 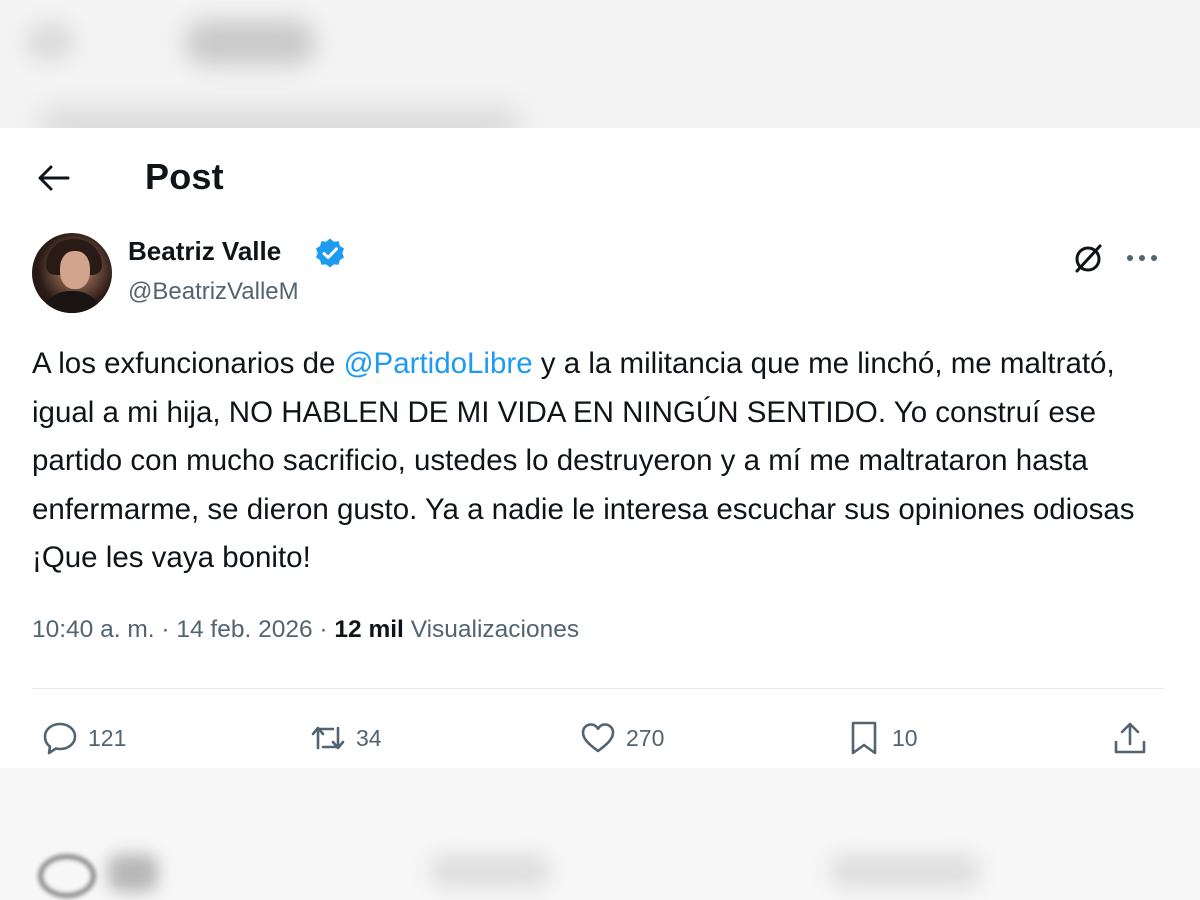 I want to click on share-icon, so click(x=1130, y=738).